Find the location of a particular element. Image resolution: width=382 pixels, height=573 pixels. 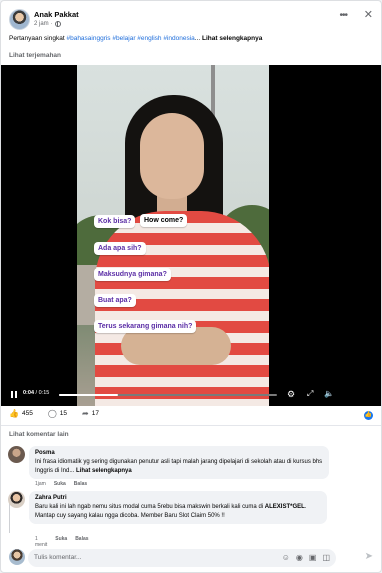

view-more-comments-link: Lihat komentar lain is located at coordinates (39, 434).